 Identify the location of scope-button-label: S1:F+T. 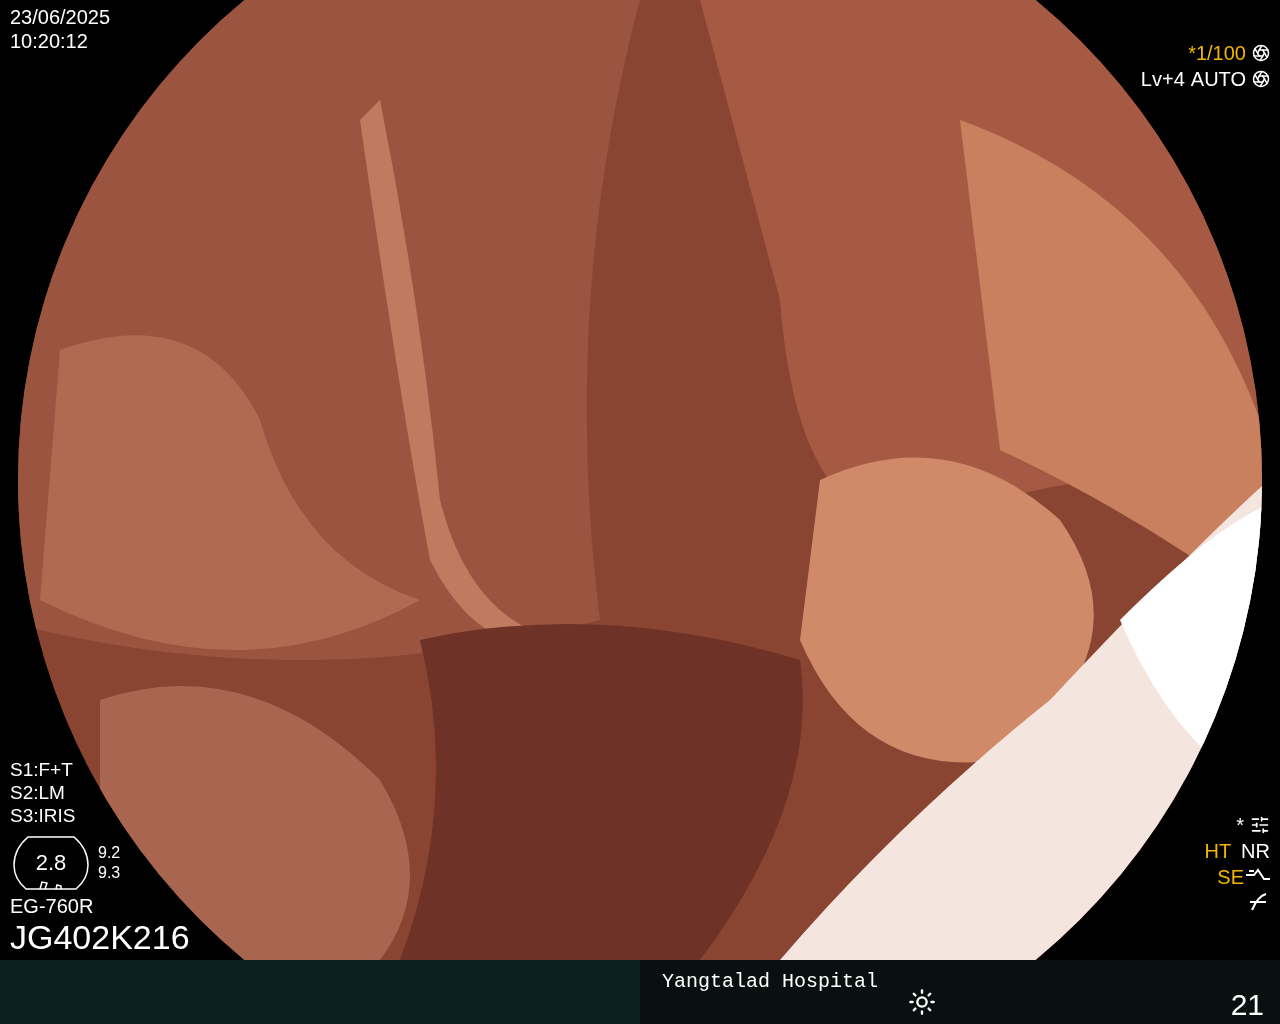
(41, 770).